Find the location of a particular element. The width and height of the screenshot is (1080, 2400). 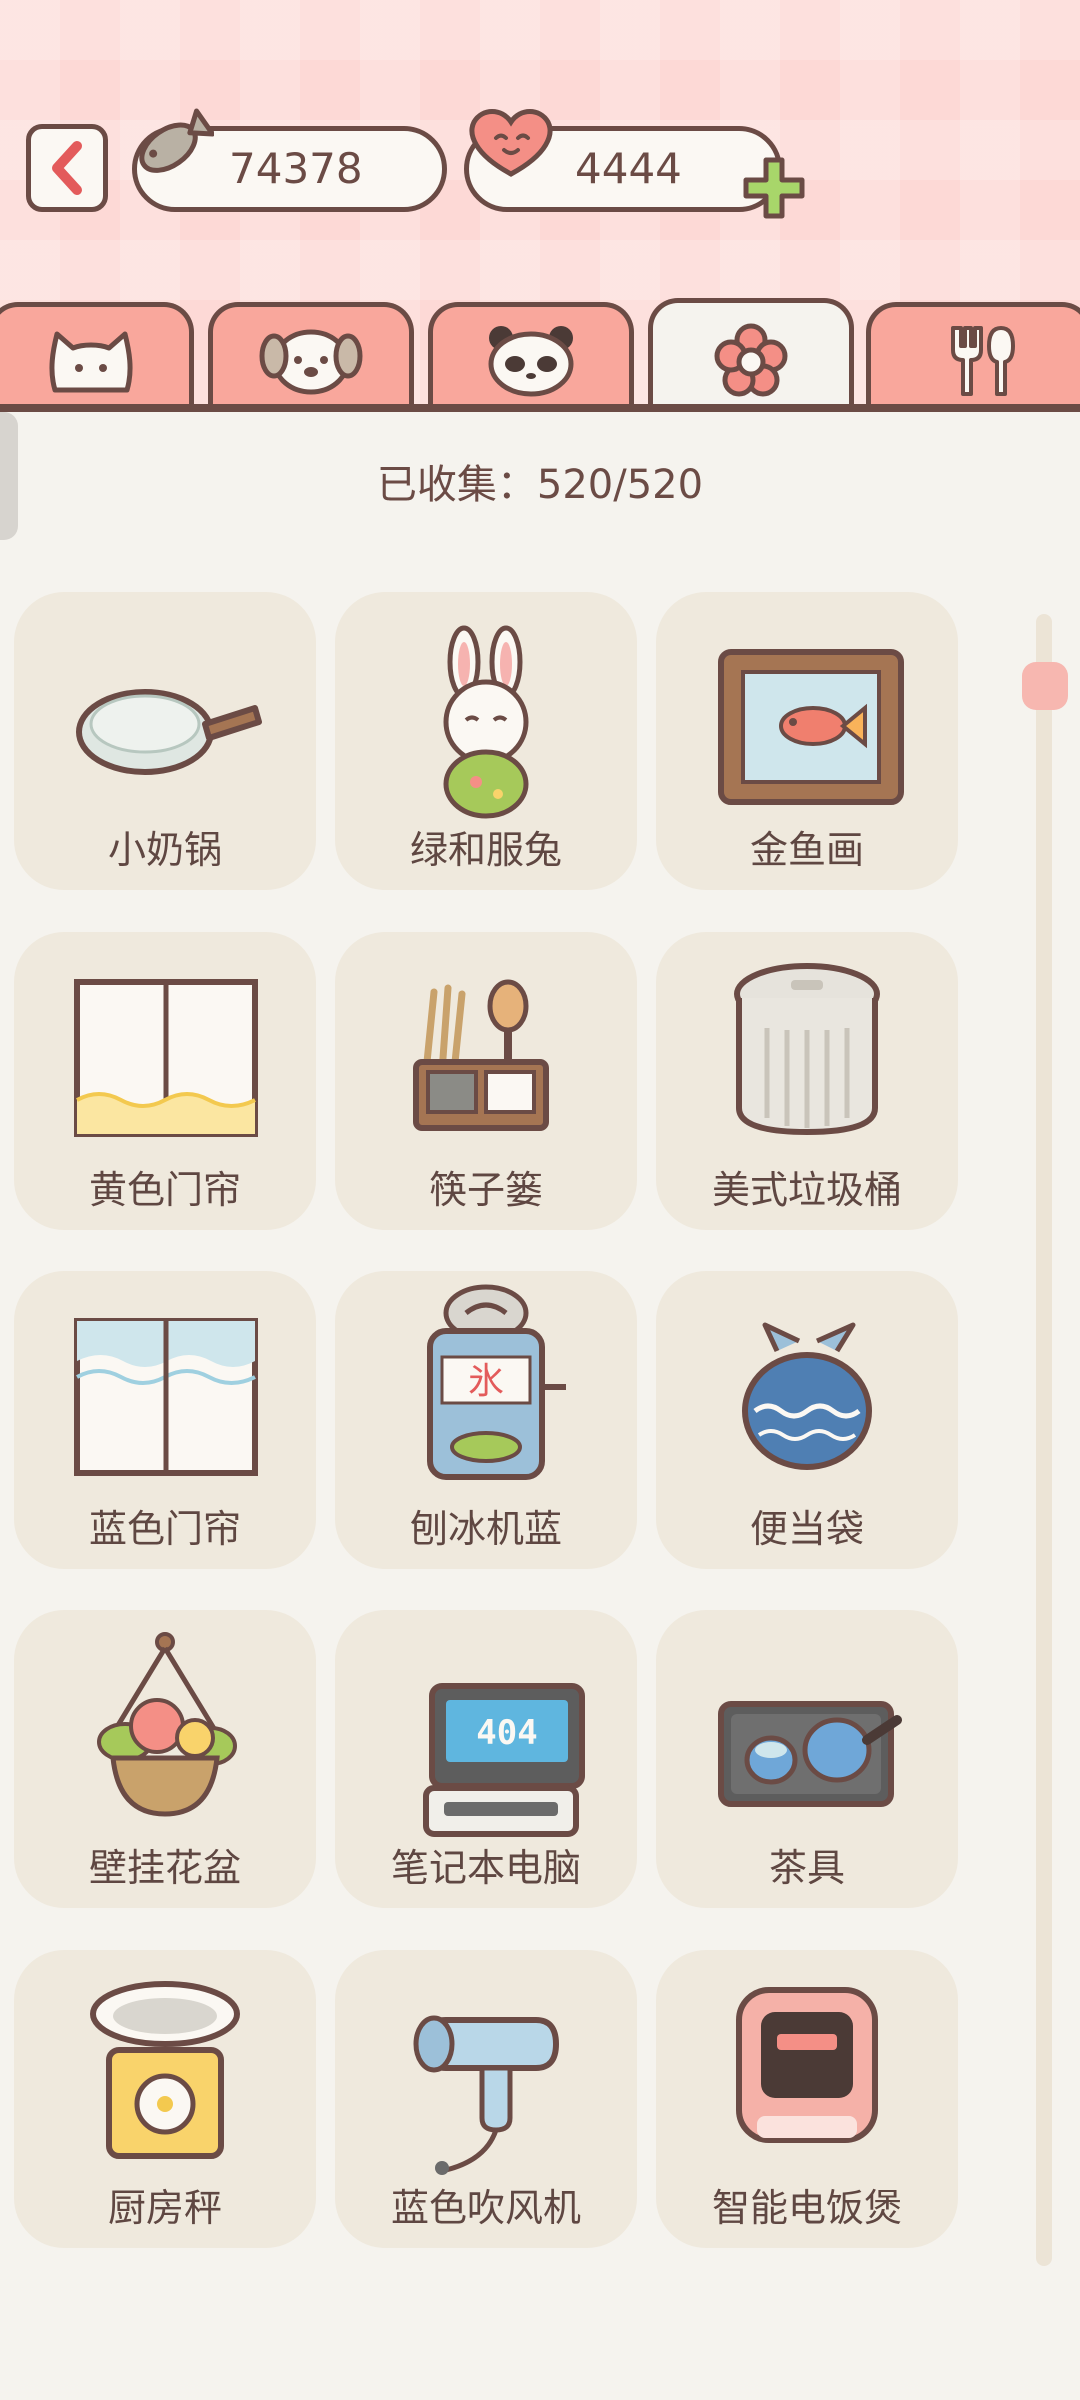

item-label: 智能电饭煲 is located at coordinates (806, 2208).